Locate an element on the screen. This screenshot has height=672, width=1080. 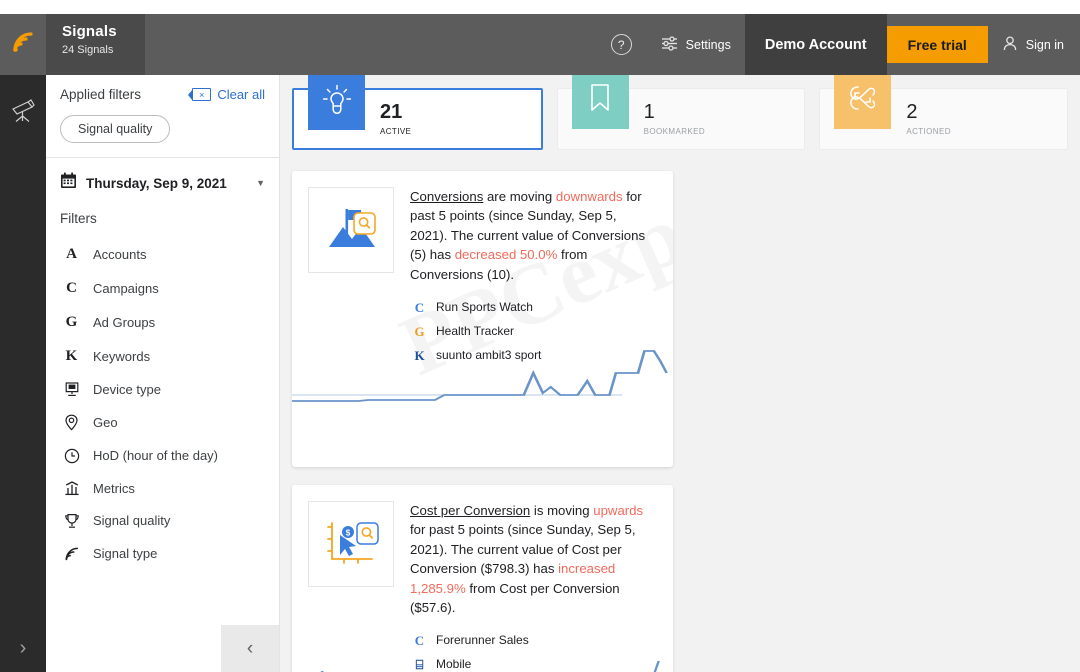
stat-body: 21 Active is located at coordinates (395, 119).